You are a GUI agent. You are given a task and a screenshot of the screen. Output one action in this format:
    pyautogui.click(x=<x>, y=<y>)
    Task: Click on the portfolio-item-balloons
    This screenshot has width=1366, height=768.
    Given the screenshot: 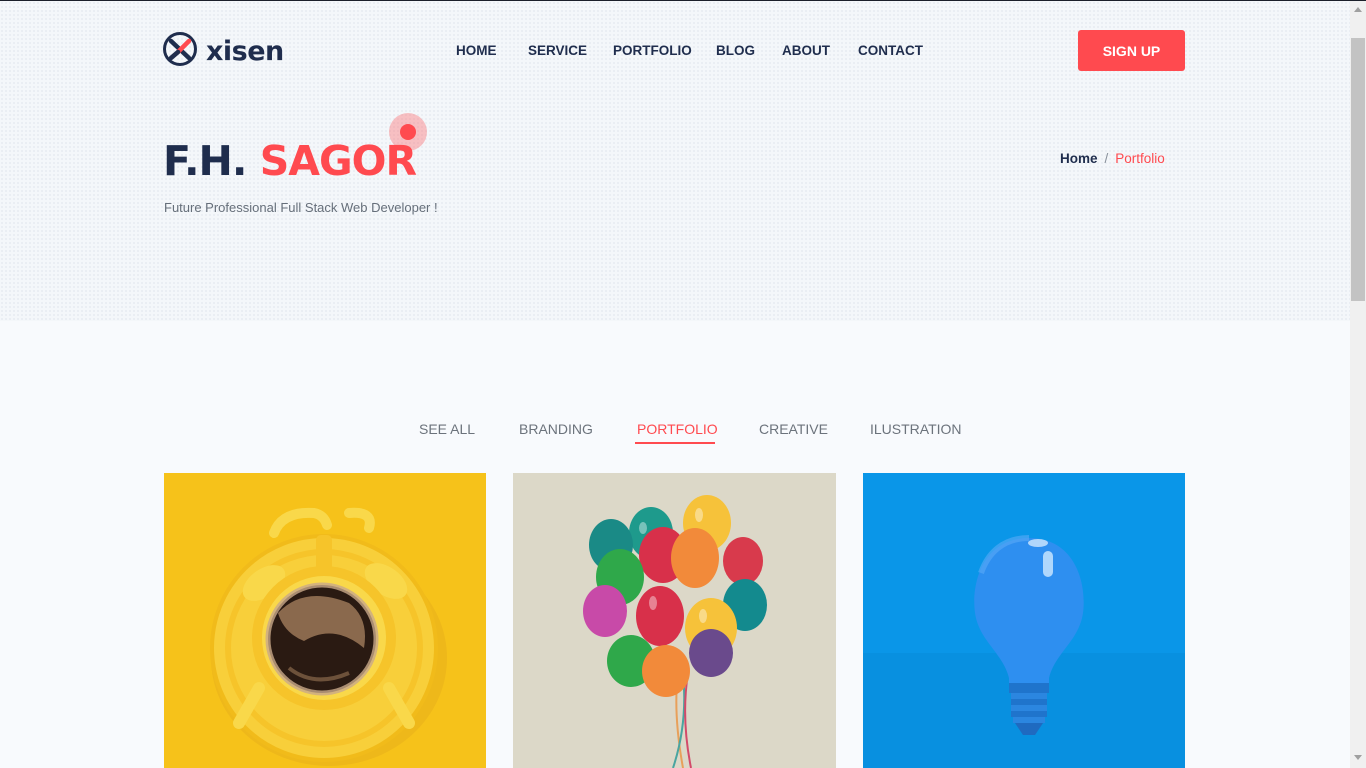 What is the action you would take?
    pyautogui.click(x=674, y=620)
    